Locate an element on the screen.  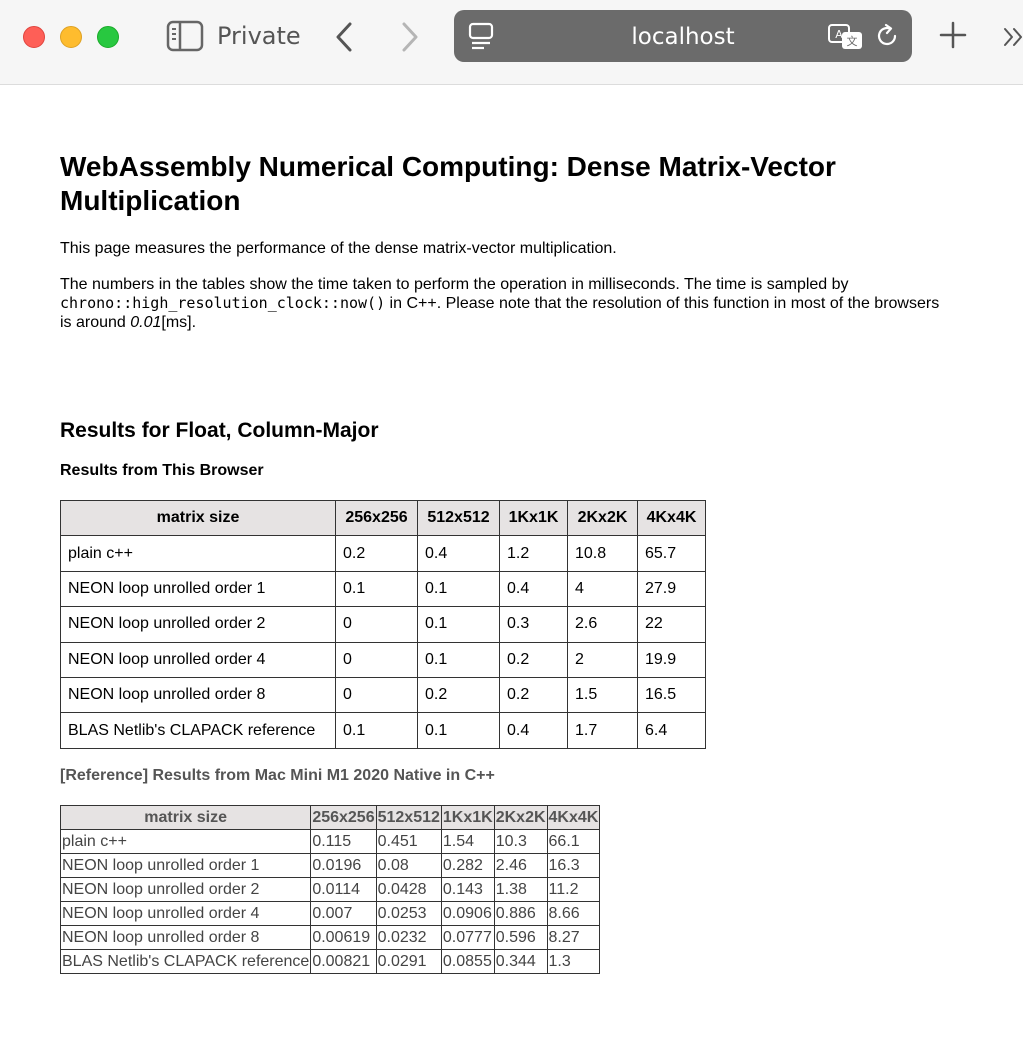
table-cell: 65.7 is located at coordinates (671, 553).